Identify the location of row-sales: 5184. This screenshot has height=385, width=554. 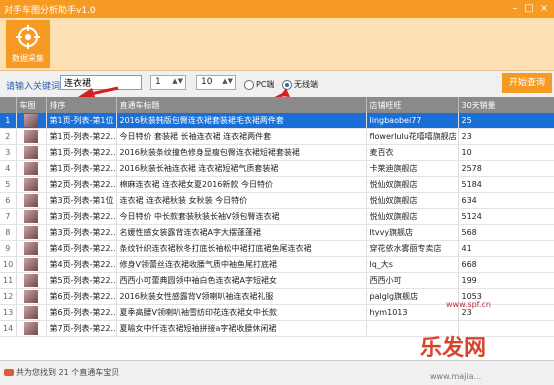
(506, 184).